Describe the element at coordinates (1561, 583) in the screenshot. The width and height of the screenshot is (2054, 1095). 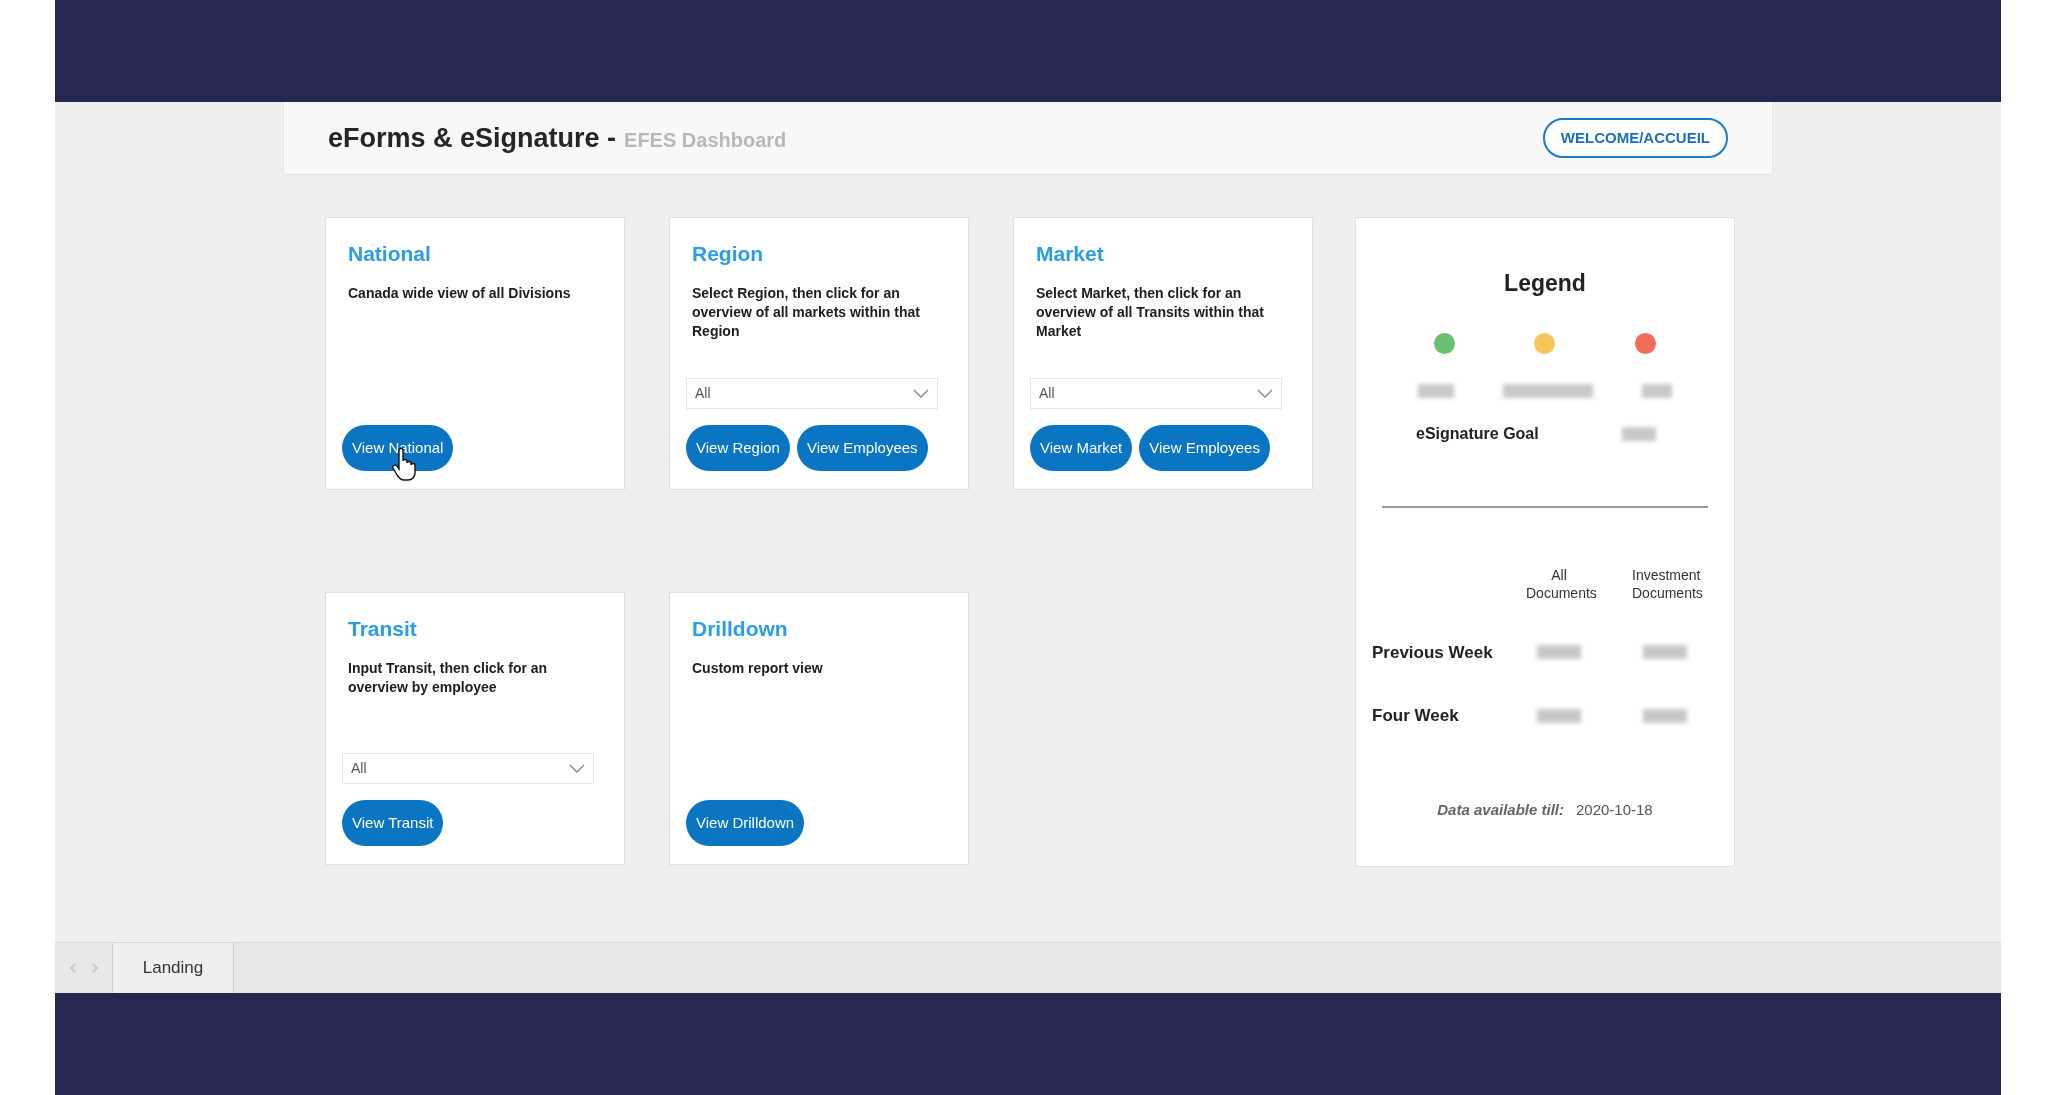
I see `column-header: All Documents` at that location.